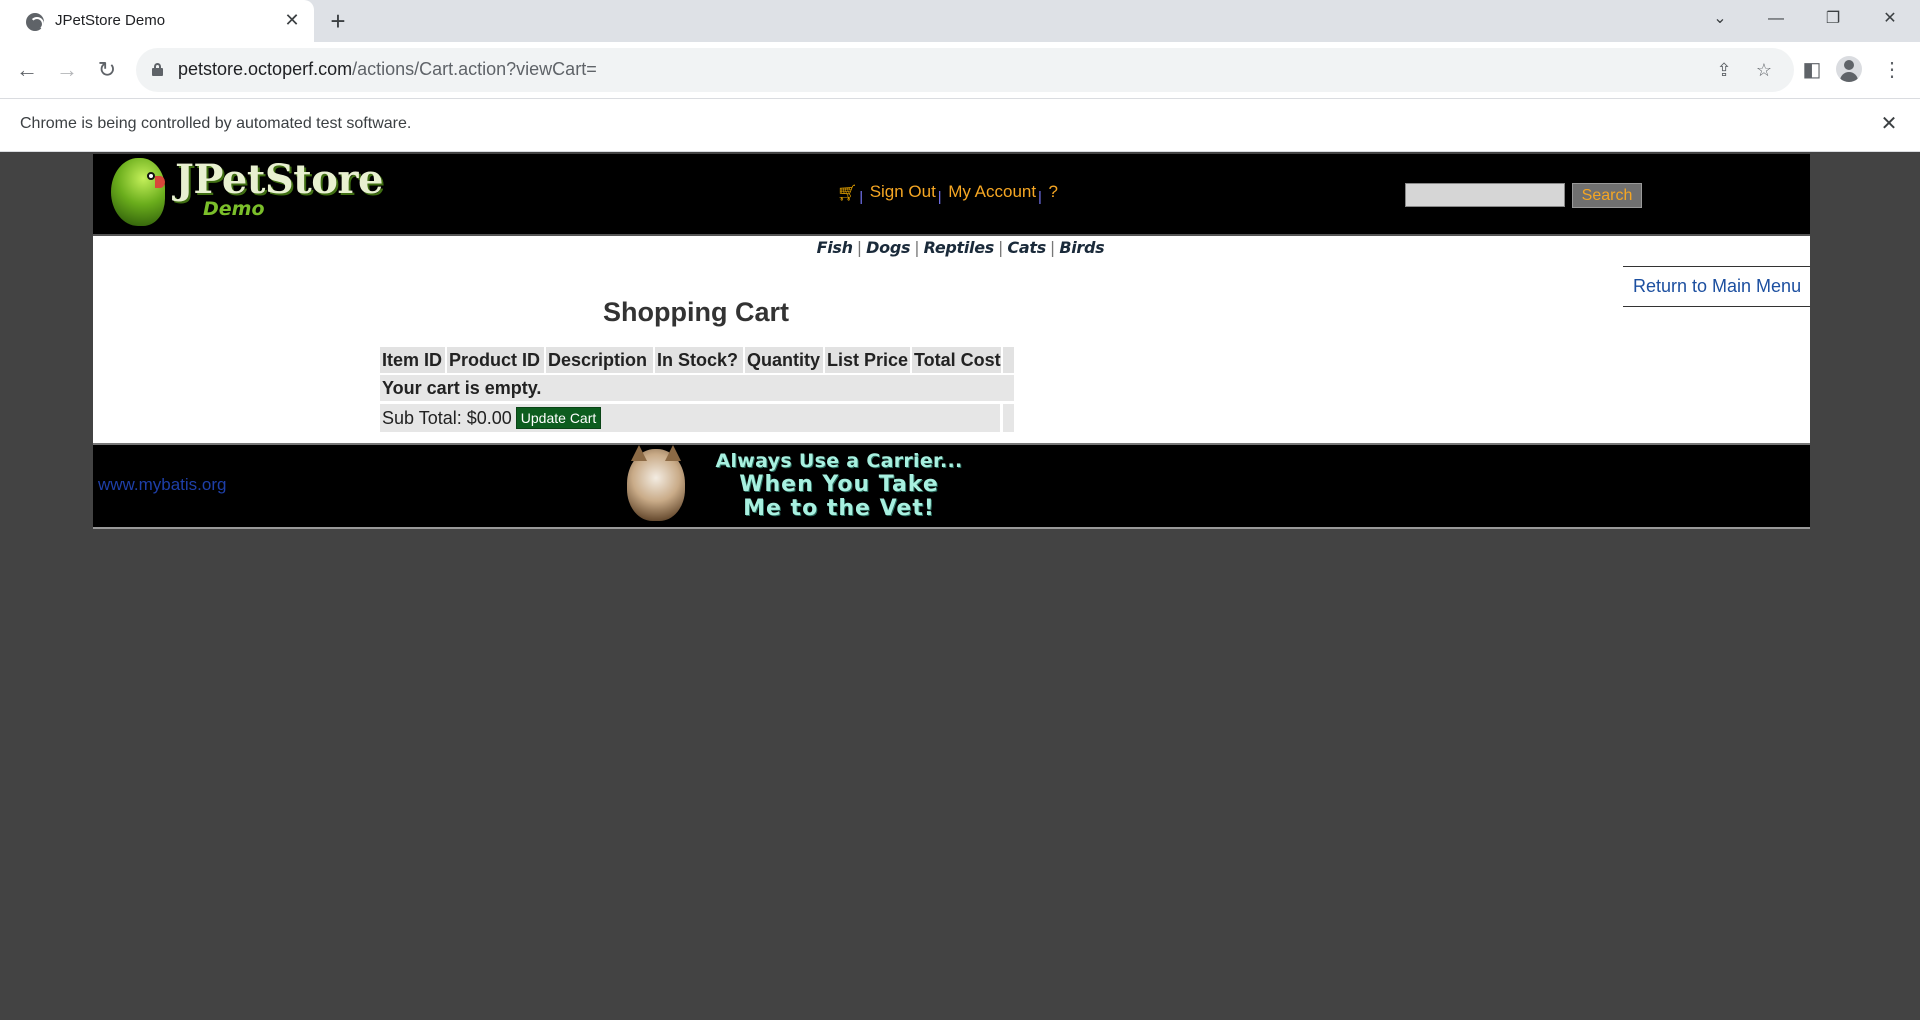 This screenshot has width=1920, height=1020. I want to click on store-logo: JPetStore Demo, so click(243, 193).